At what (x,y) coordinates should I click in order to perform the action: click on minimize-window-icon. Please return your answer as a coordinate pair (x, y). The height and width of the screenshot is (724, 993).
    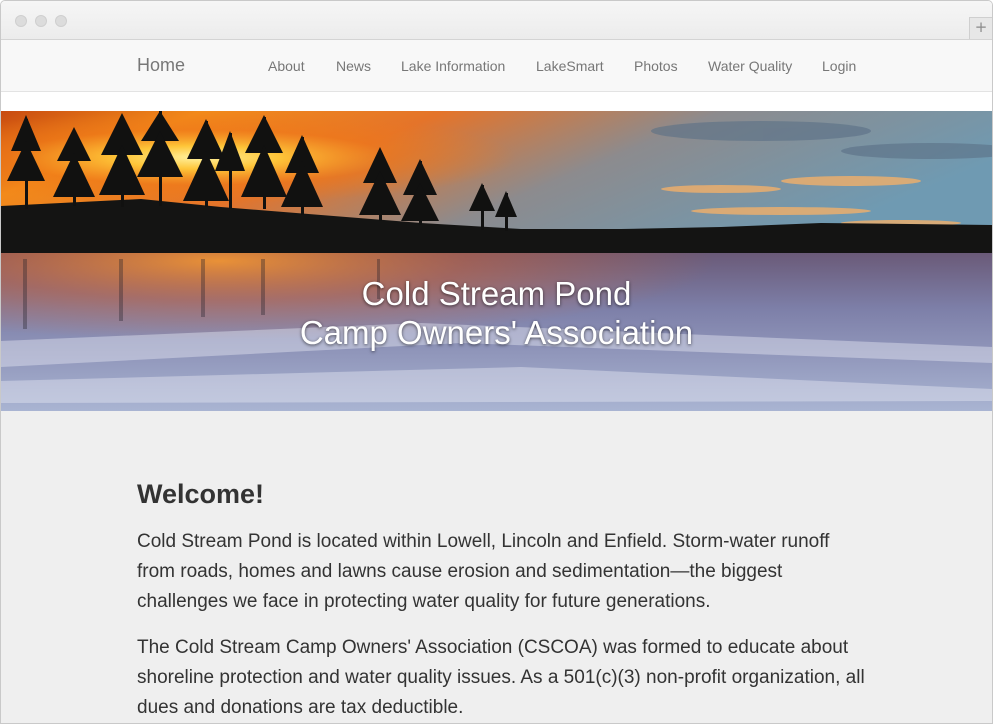
    Looking at the image, I should click on (41, 21).